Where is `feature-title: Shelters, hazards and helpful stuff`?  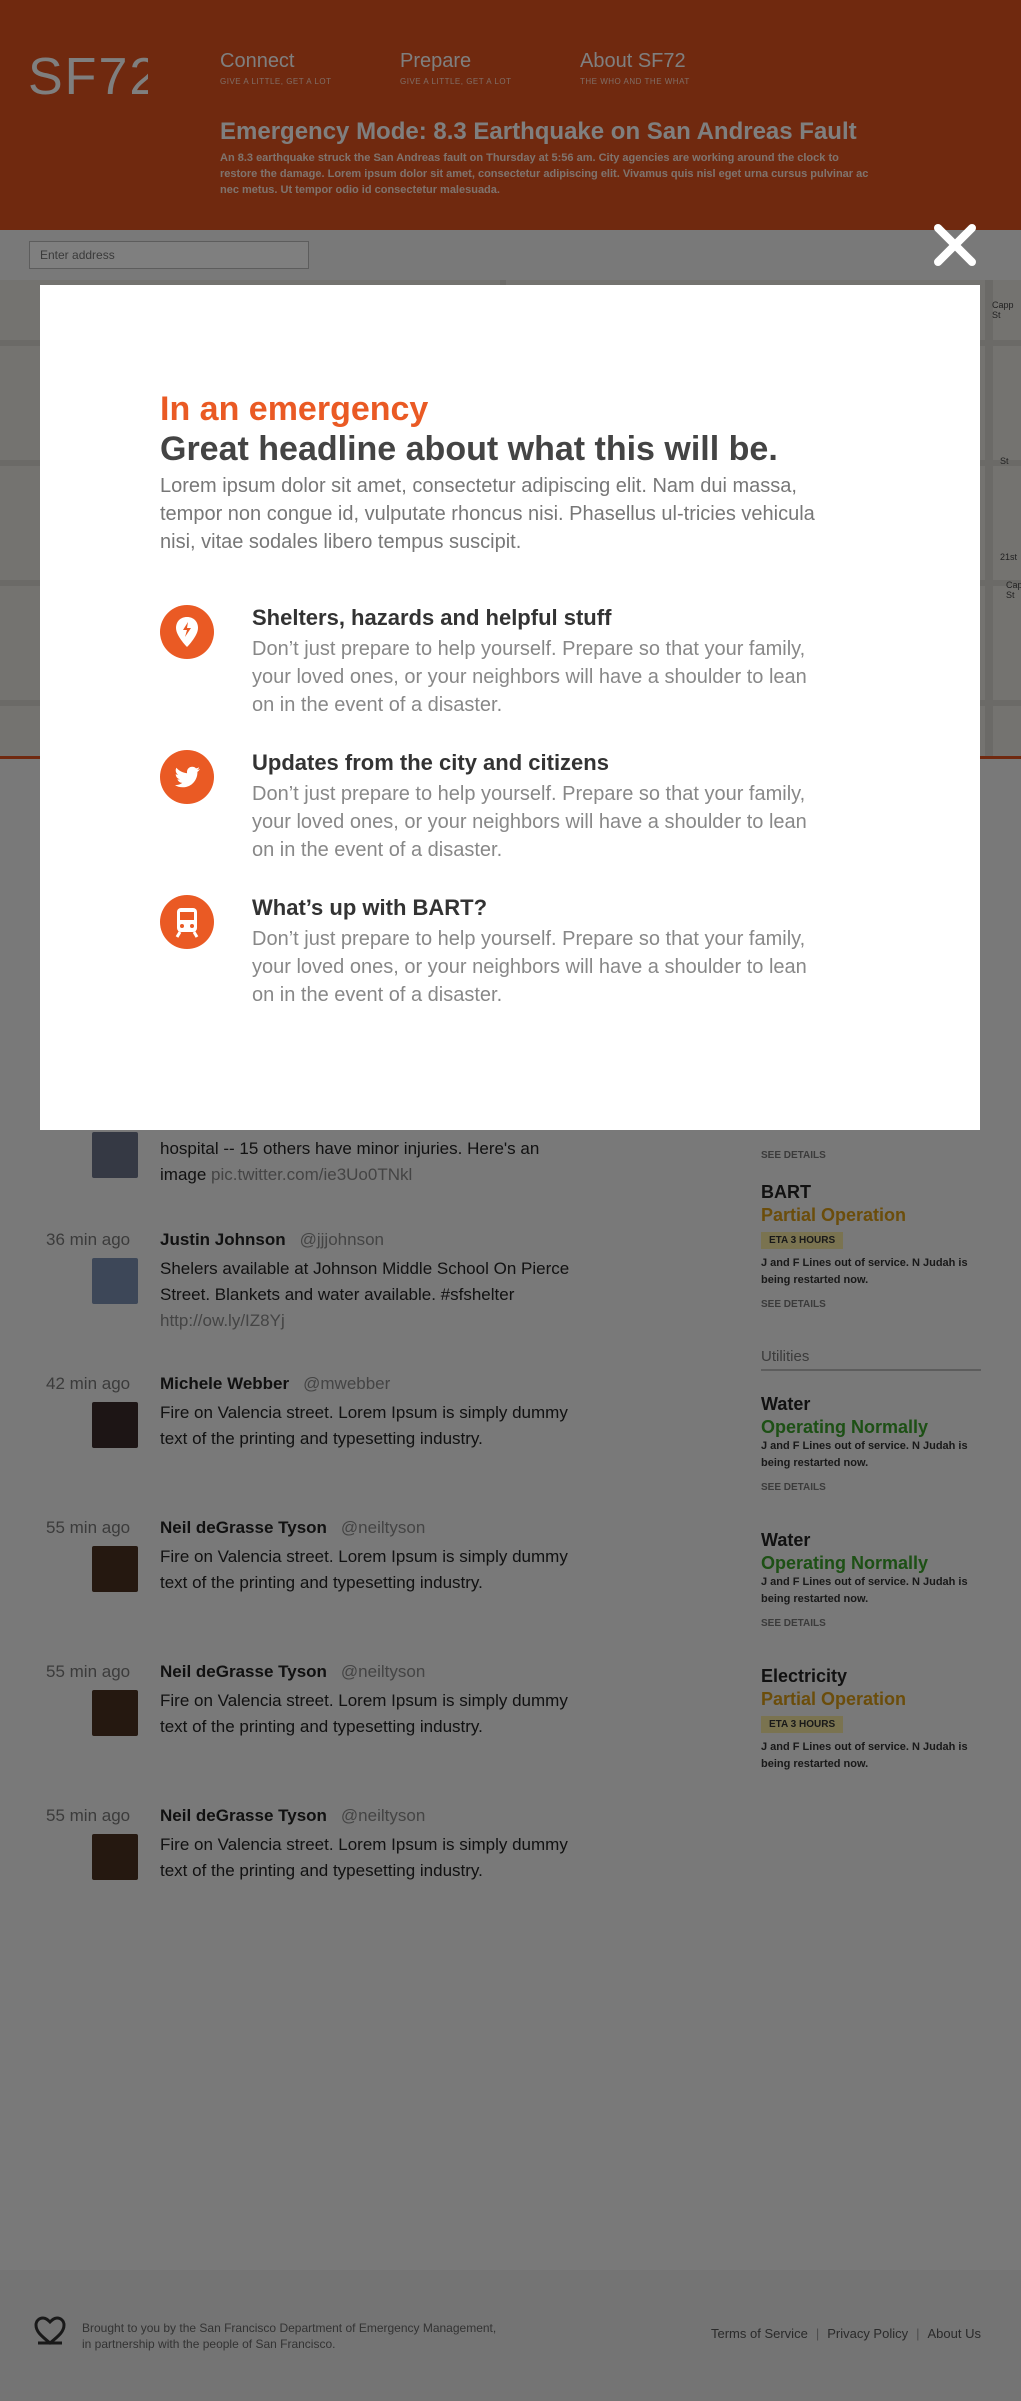
feature-title: Shelters, hazards and helpful stuff is located at coordinates (432, 617).